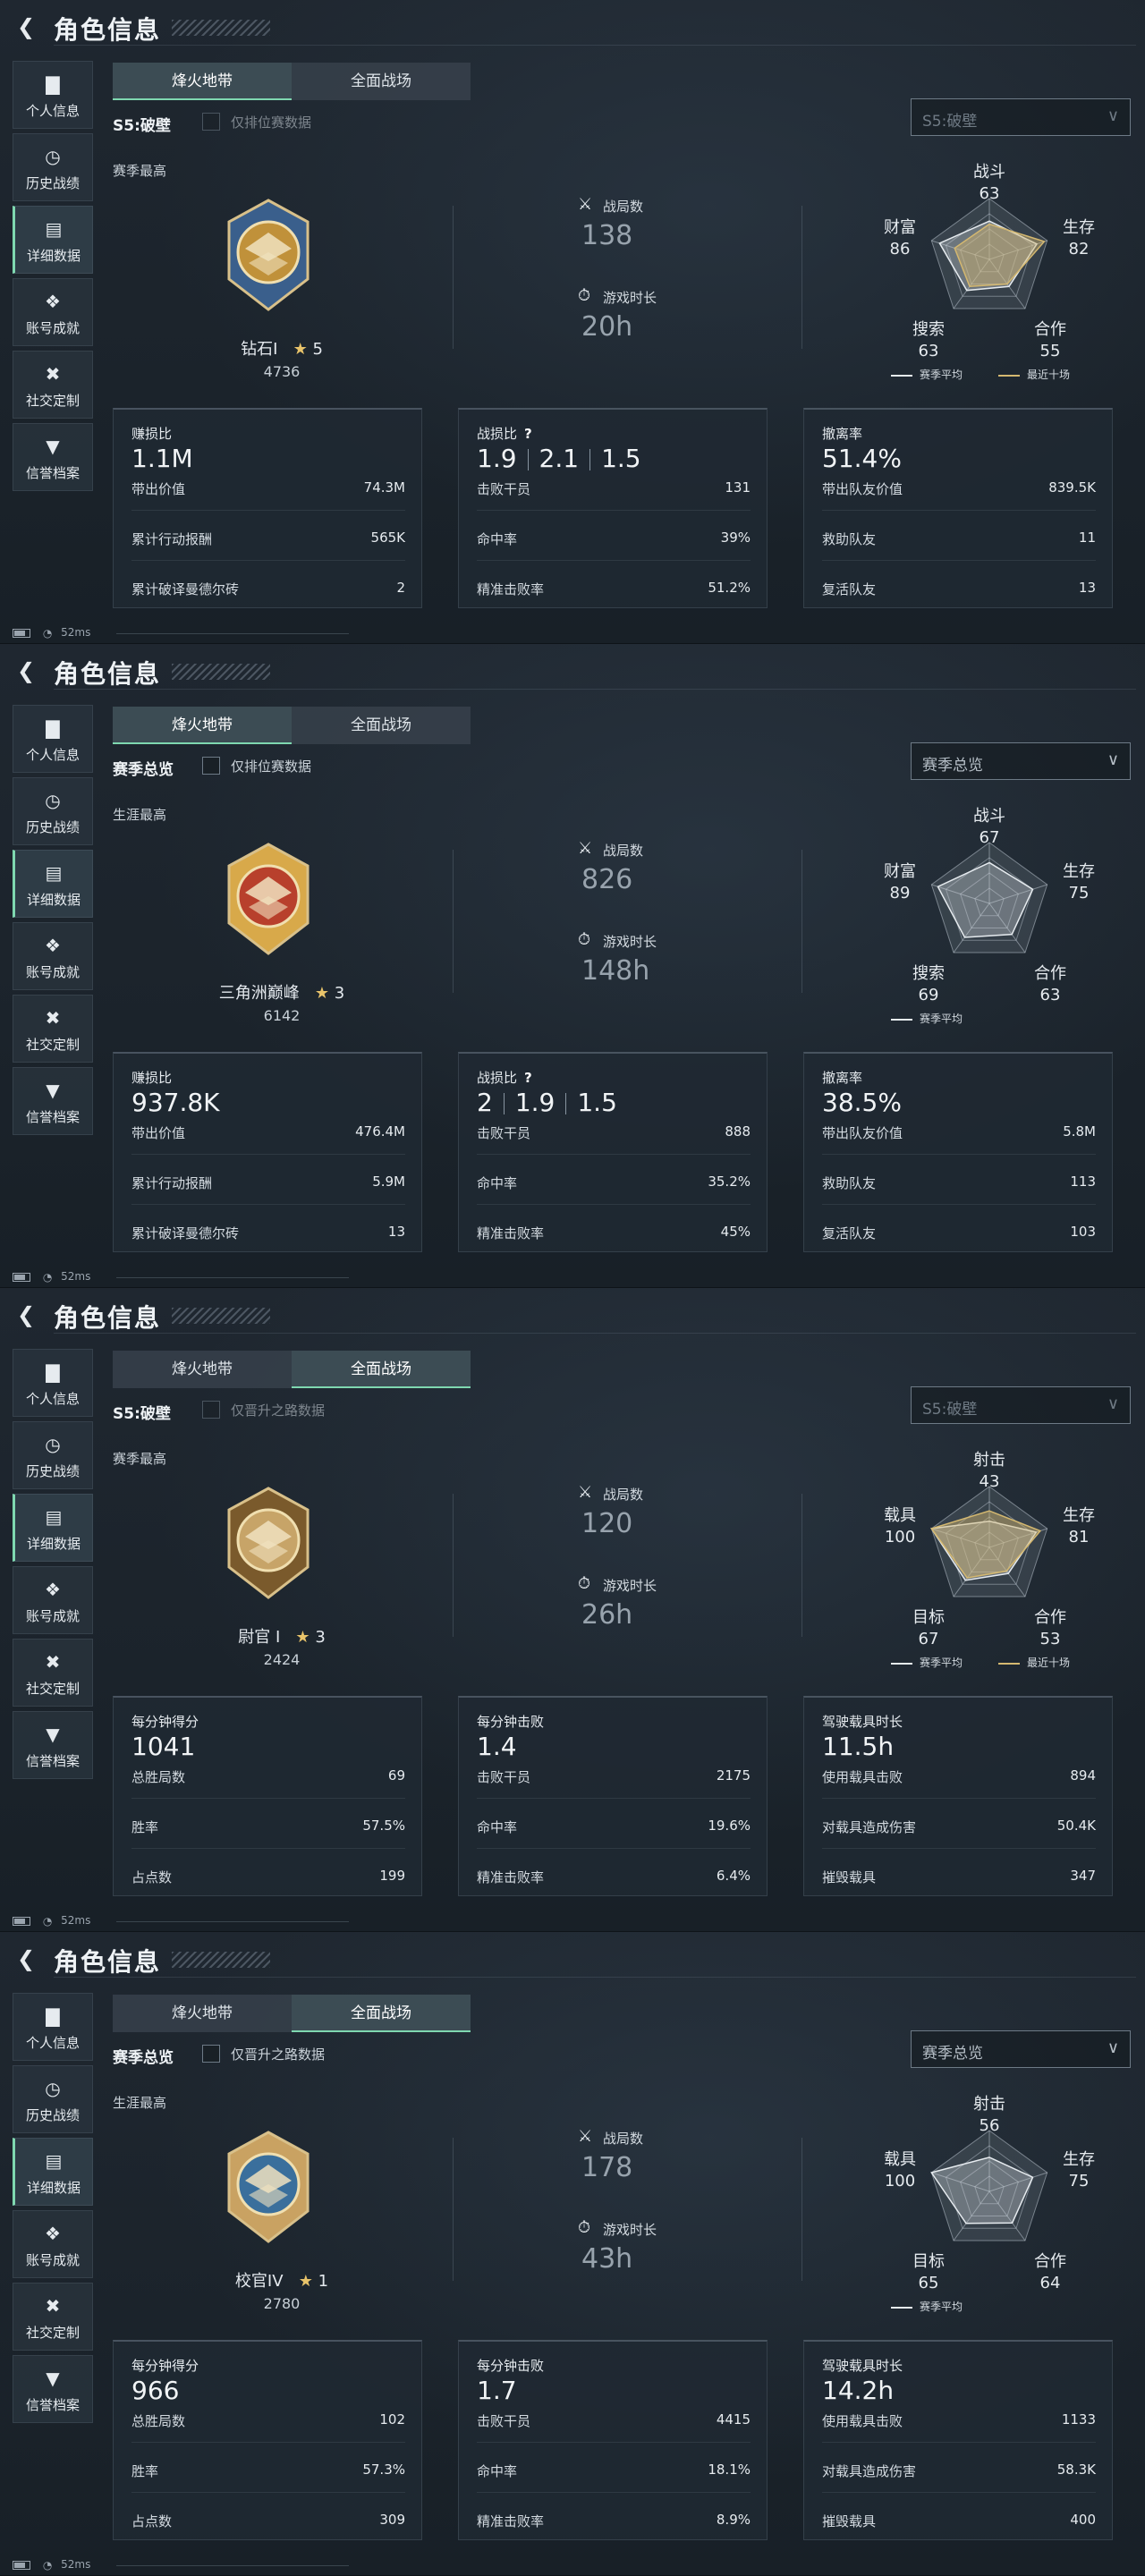  What do you see at coordinates (607, 327) in the screenshot?
I see `playtime-value: 20h` at bounding box center [607, 327].